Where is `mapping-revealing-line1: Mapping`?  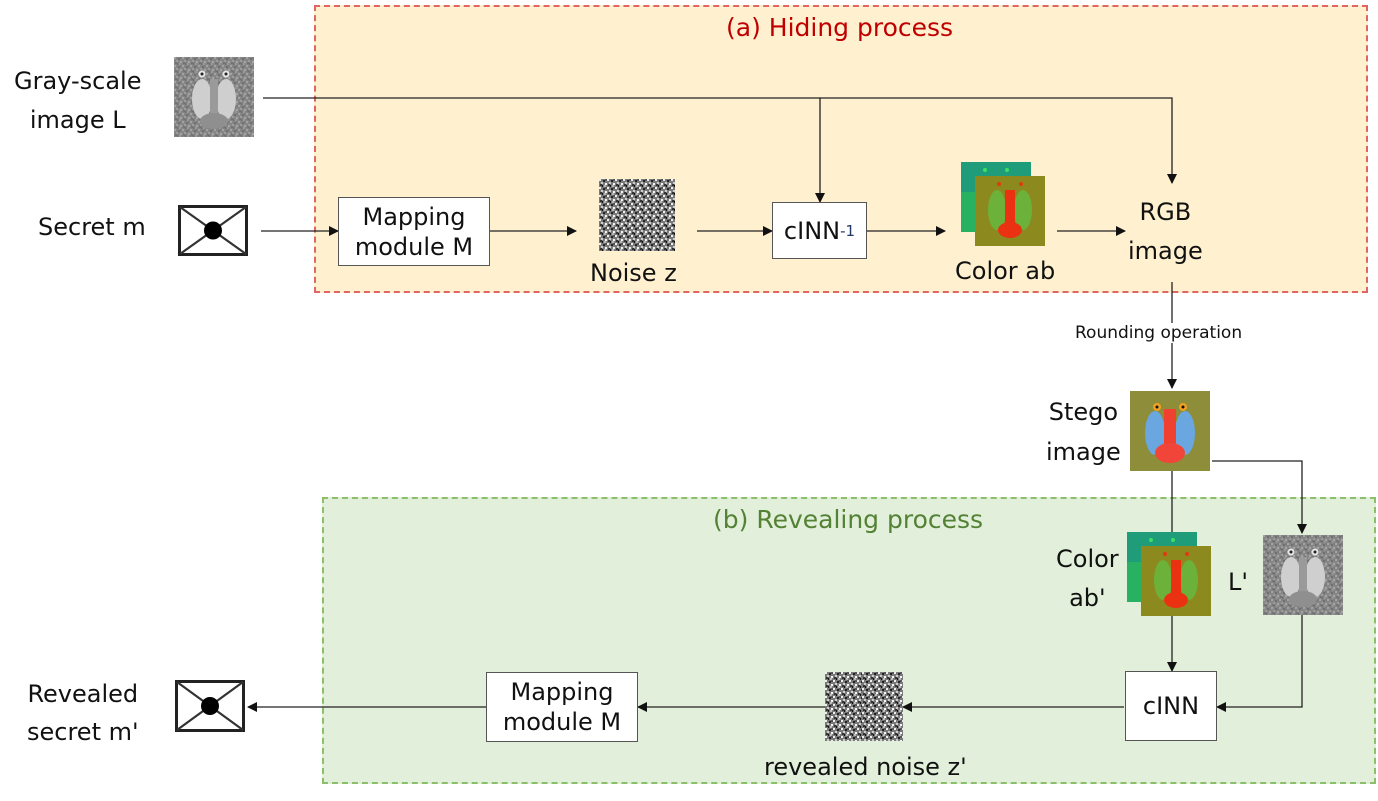
mapping-revealing-line1: Mapping is located at coordinates (562, 692).